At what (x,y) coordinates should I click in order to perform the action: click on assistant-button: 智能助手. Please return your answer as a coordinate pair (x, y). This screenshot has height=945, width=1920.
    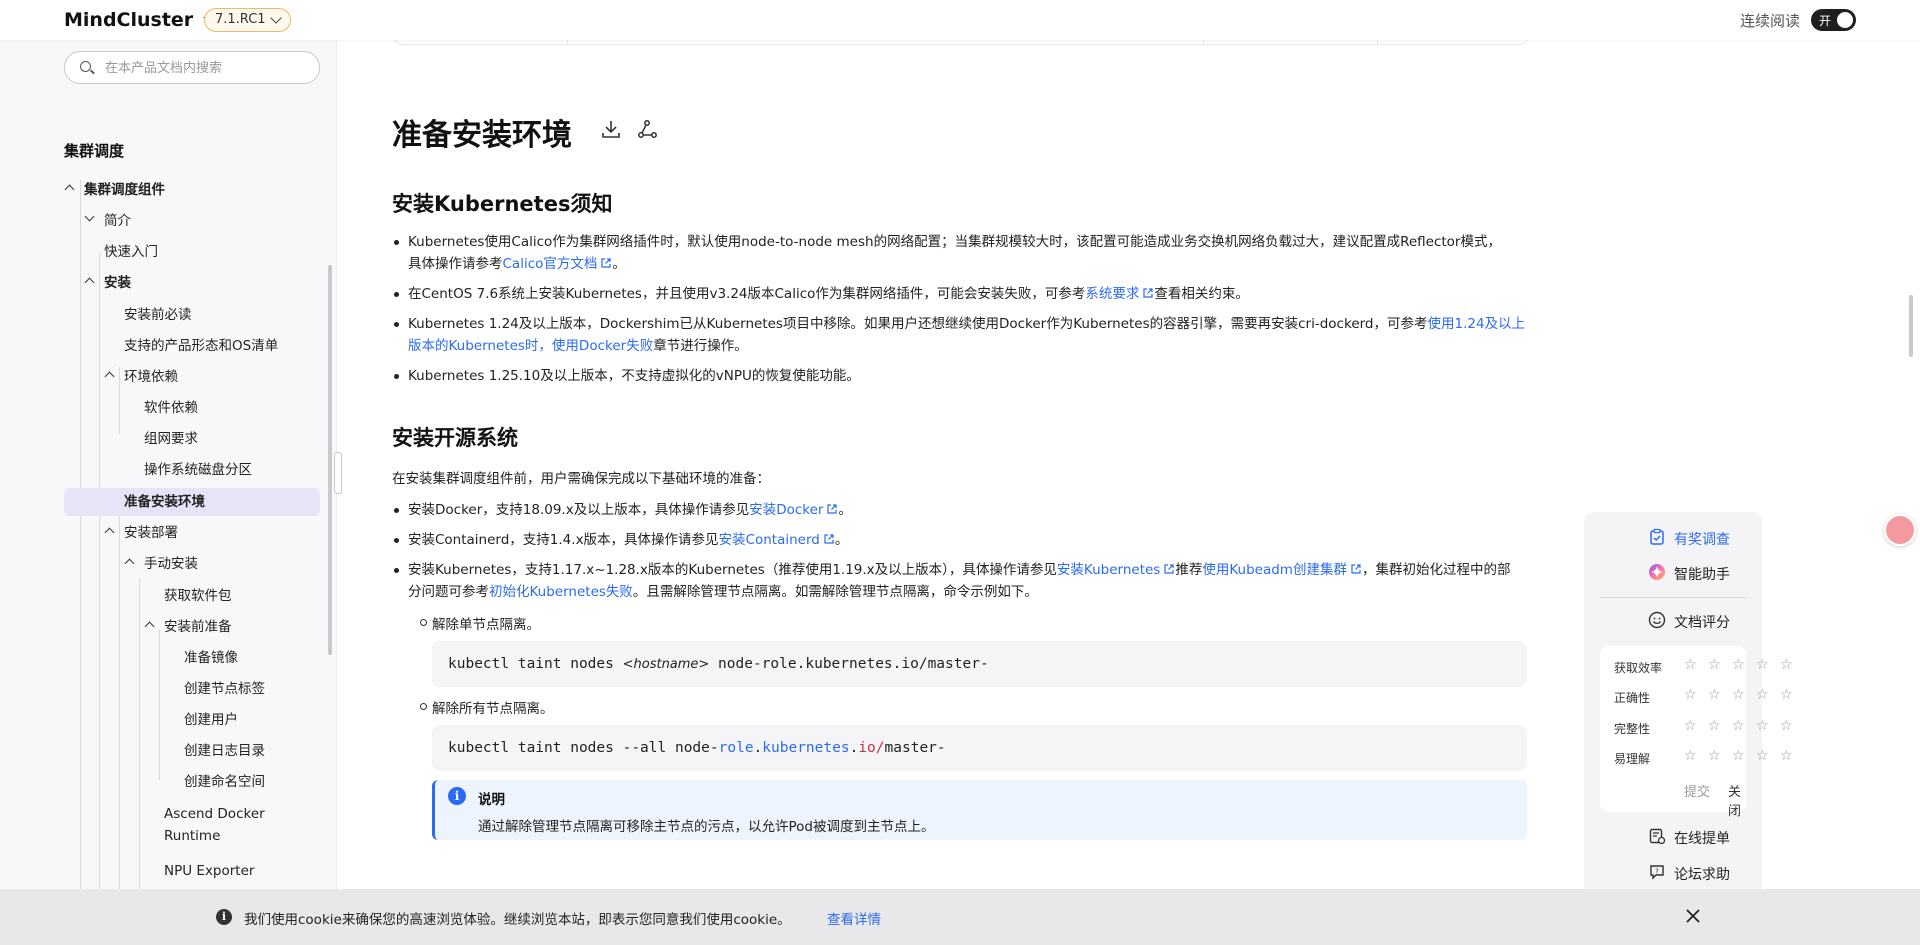
    Looking at the image, I should click on (1689, 574).